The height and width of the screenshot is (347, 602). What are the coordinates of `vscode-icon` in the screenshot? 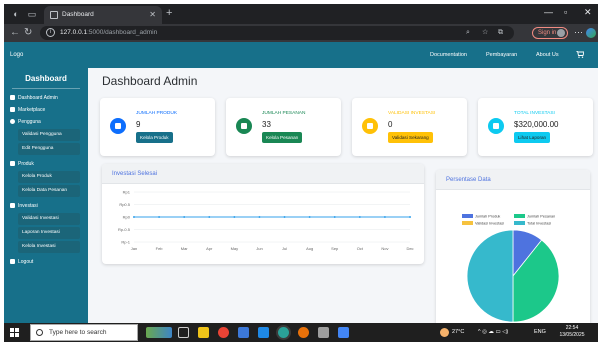 It's located at (263, 332).